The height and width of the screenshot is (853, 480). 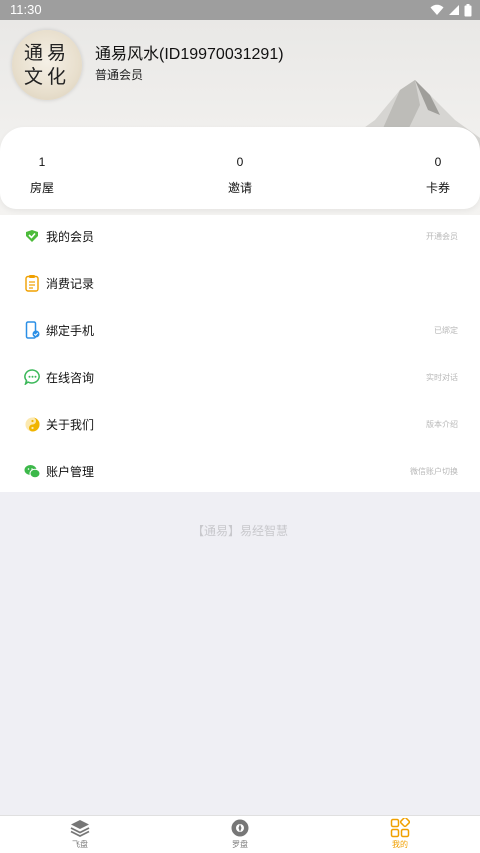 What do you see at coordinates (80, 844) in the screenshot?
I see `tab-label: 飞盘` at bounding box center [80, 844].